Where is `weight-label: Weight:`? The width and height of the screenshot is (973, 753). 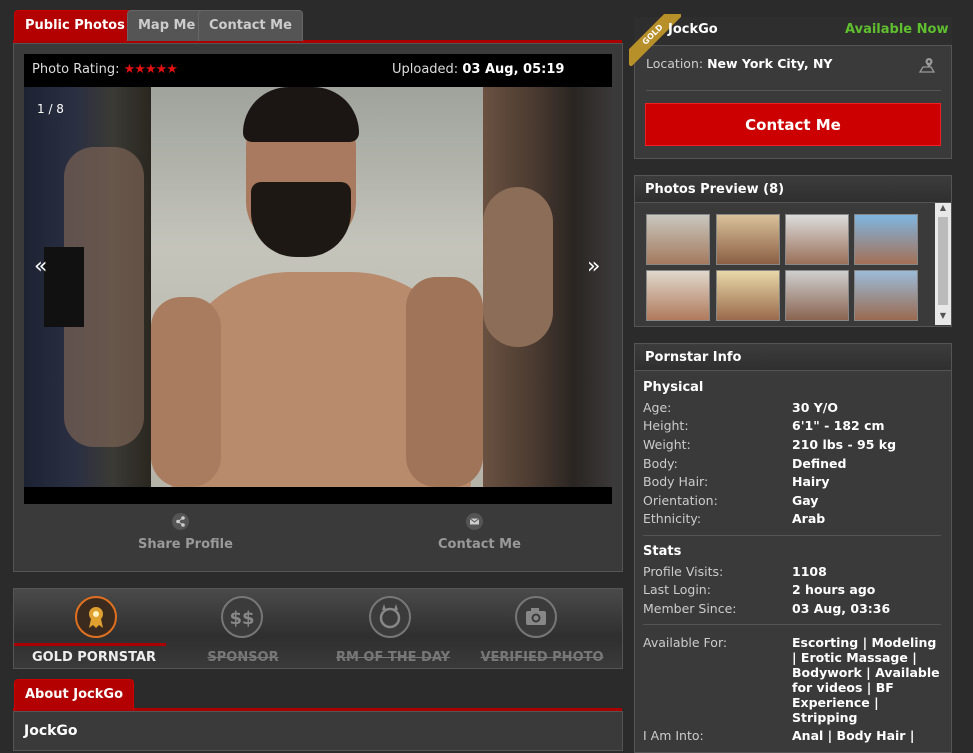 weight-label: Weight: is located at coordinates (667, 444).